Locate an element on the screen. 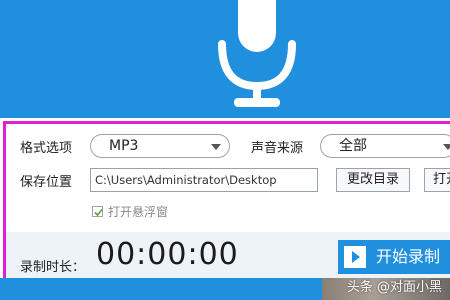 Image resolution: width=450 pixels, height=300 pixels. duration-value: 00:00:00 is located at coordinates (167, 254).